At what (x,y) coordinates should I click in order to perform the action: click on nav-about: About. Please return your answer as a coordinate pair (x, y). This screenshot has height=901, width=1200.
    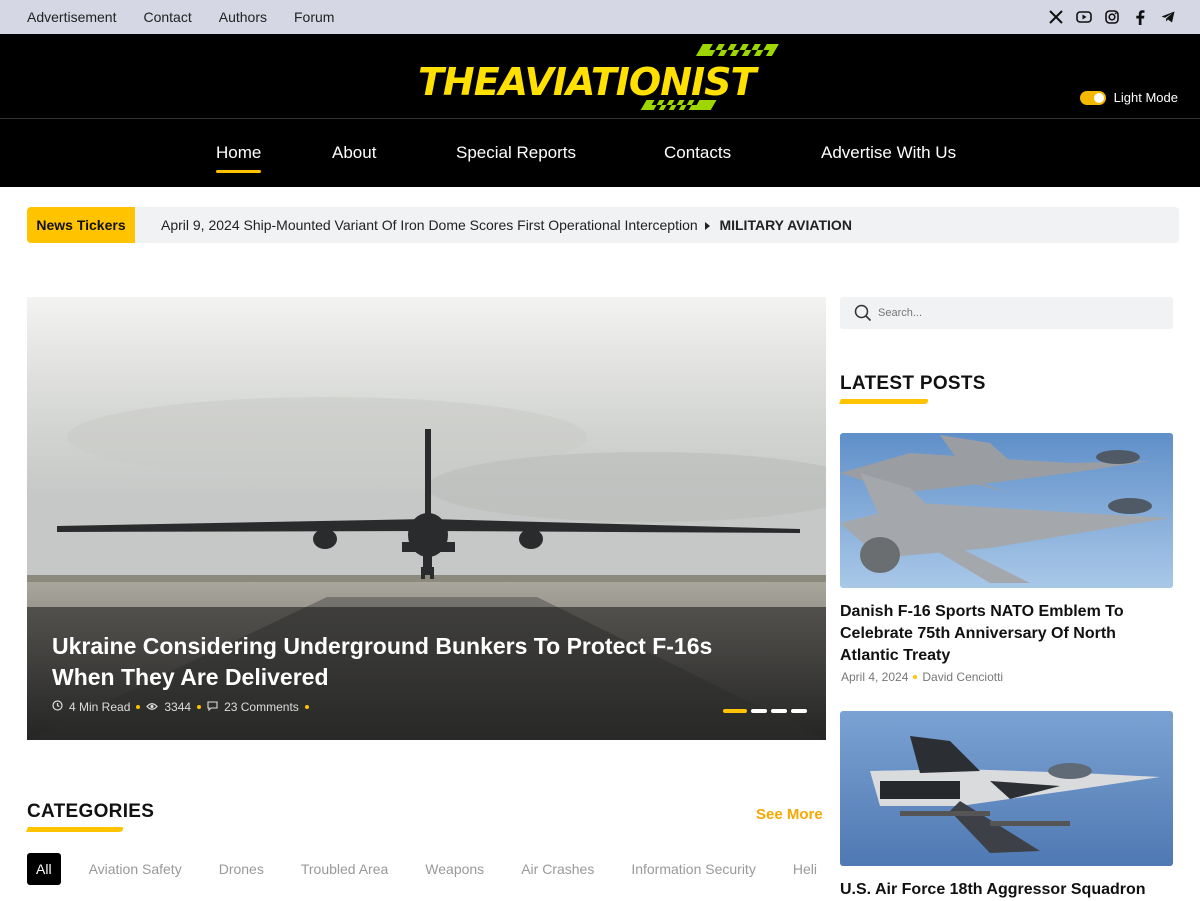
    Looking at the image, I should click on (354, 153).